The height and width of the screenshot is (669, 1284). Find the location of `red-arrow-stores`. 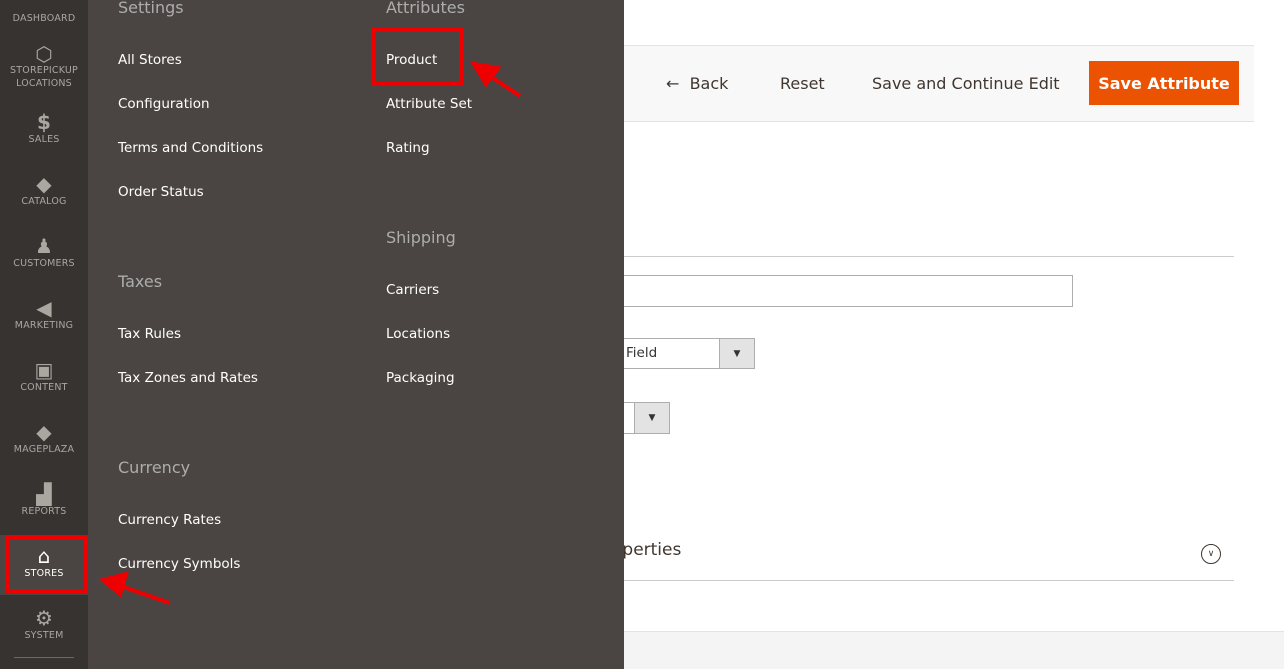

red-arrow-stores is located at coordinates (134, 588).